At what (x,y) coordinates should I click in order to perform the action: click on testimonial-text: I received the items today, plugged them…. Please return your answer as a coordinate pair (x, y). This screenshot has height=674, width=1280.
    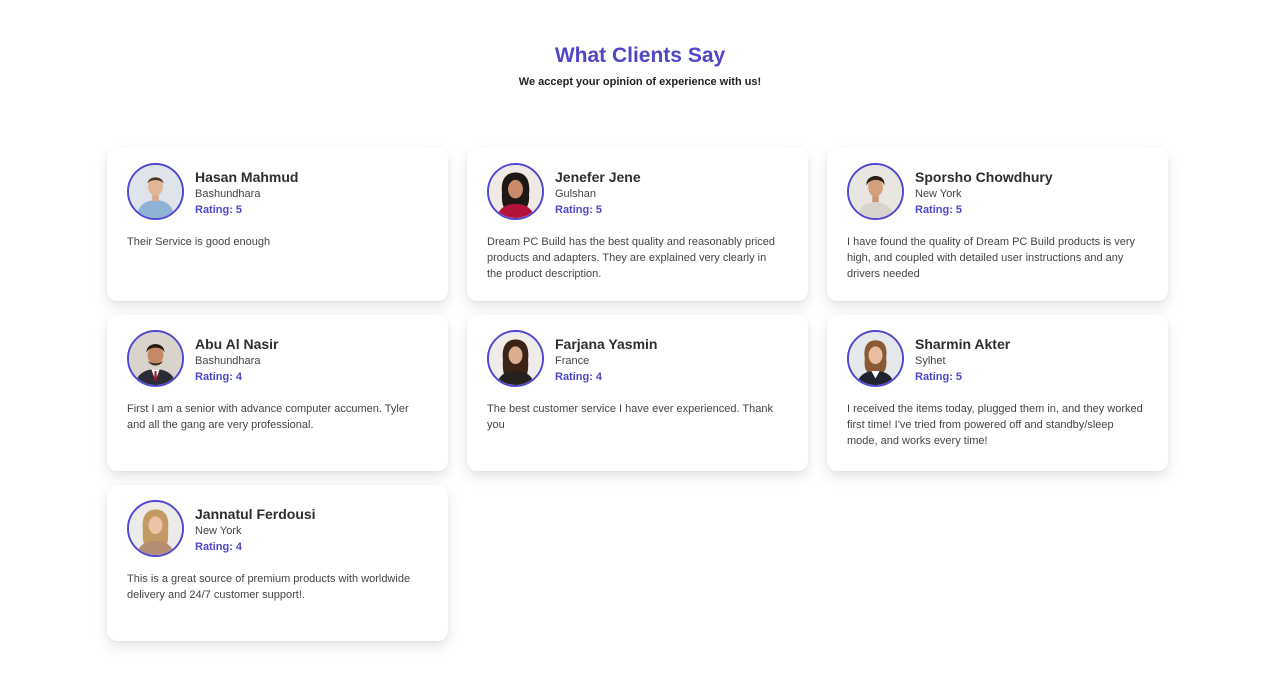
    Looking at the image, I should click on (995, 425).